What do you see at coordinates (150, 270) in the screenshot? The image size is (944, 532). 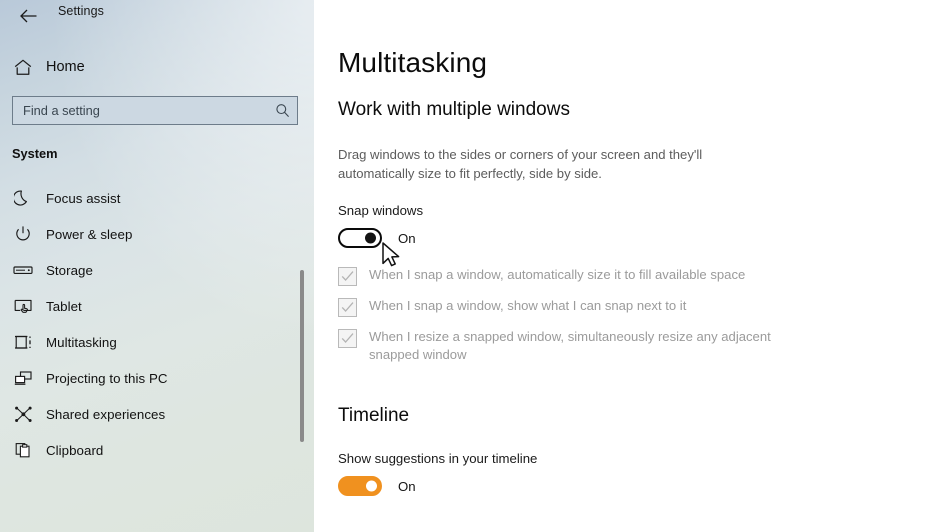 I see `sidebar-item-storage: Storage` at bounding box center [150, 270].